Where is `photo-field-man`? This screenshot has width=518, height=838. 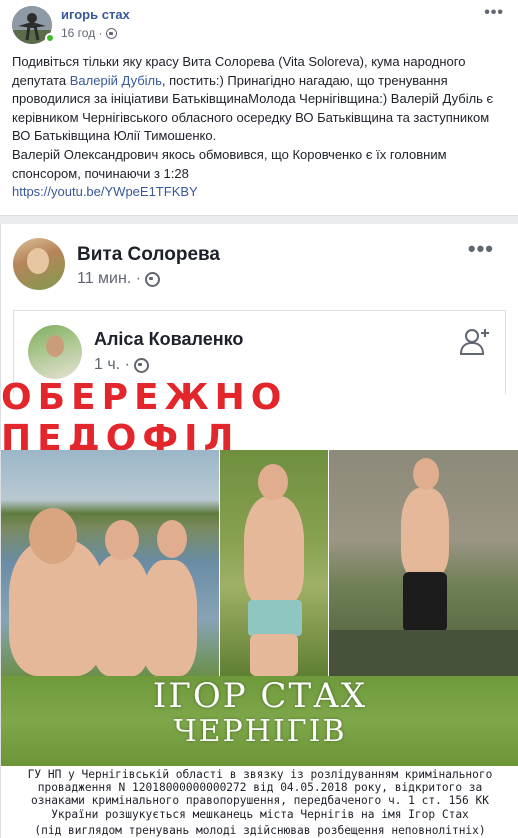
photo-field-man is located at coordinates (274, 563).